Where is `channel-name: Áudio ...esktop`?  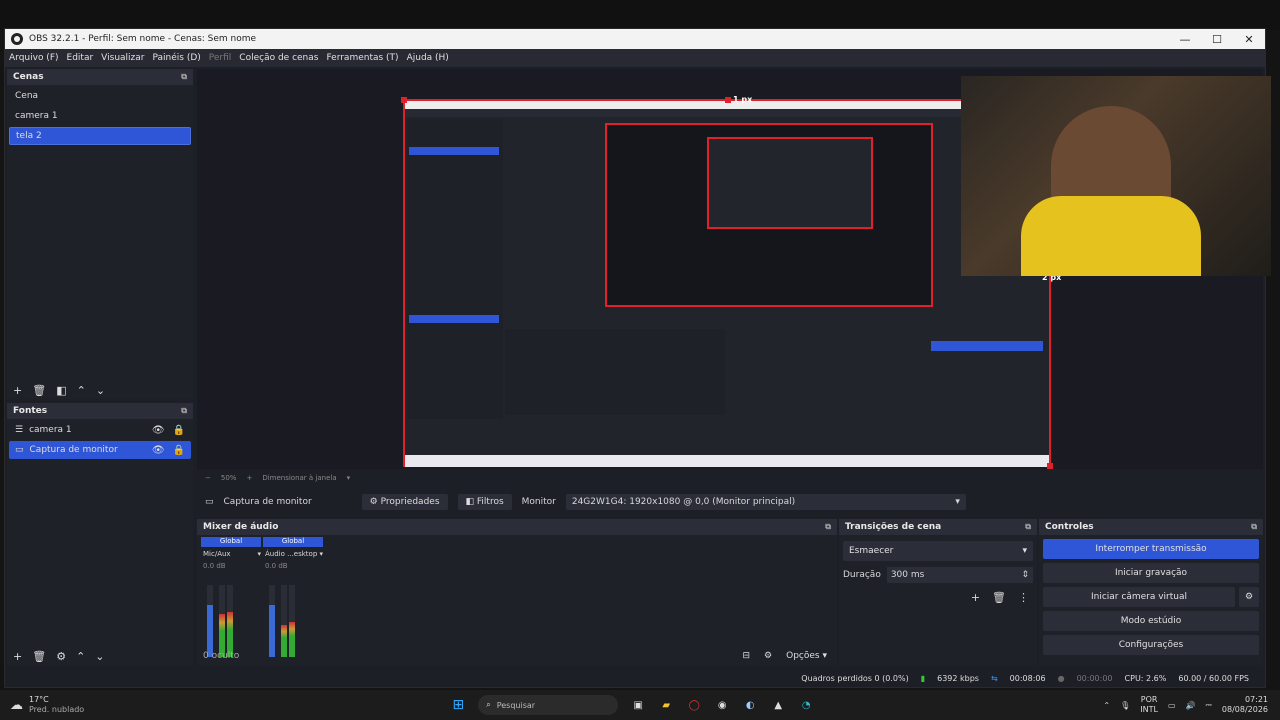 channel-name: Áudio ...esktop is located at coordinates (291, 554).